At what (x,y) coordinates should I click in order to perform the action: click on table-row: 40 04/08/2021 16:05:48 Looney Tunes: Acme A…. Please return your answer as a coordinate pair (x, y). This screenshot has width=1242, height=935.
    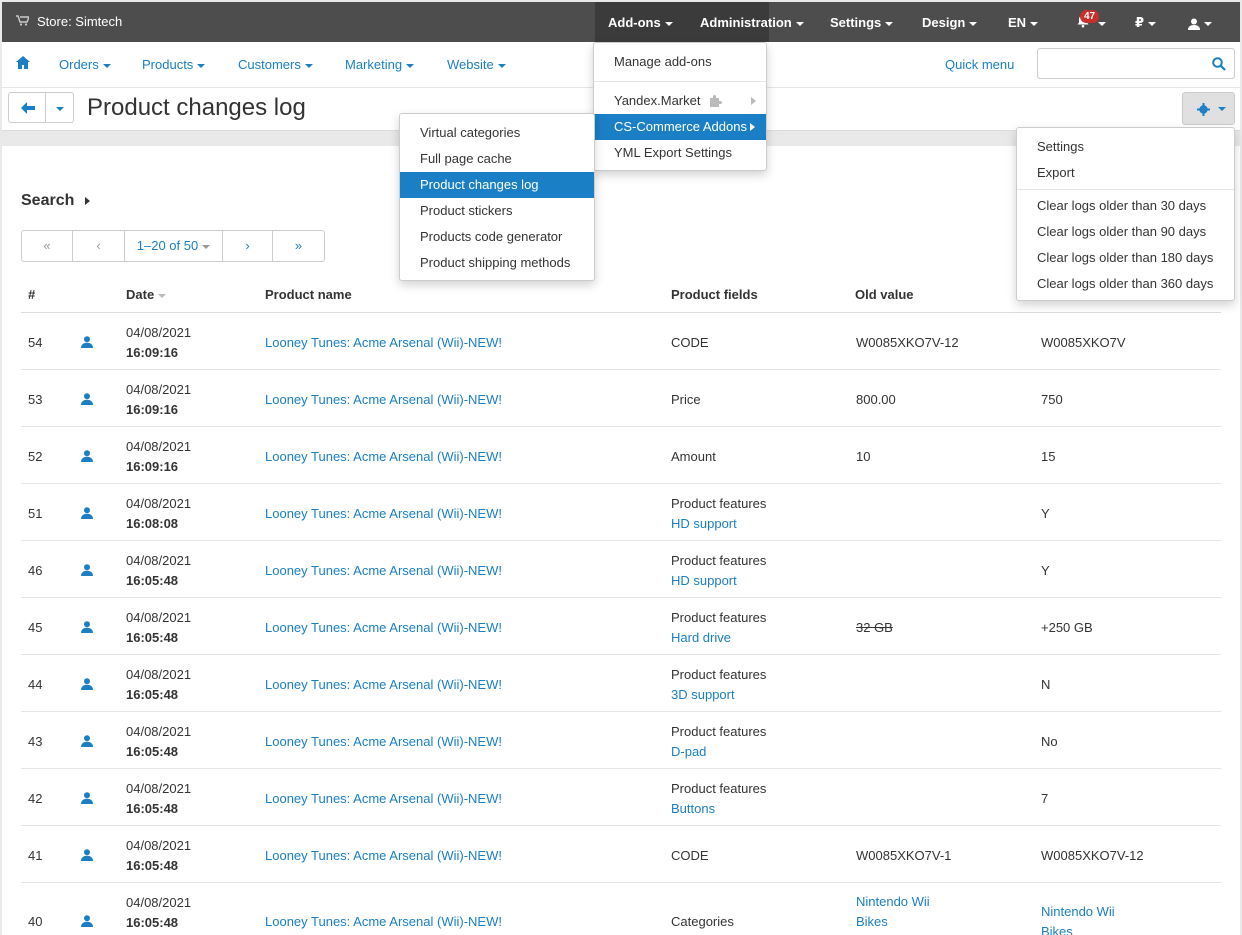
    Looking at the image, I should click on (621, 909).